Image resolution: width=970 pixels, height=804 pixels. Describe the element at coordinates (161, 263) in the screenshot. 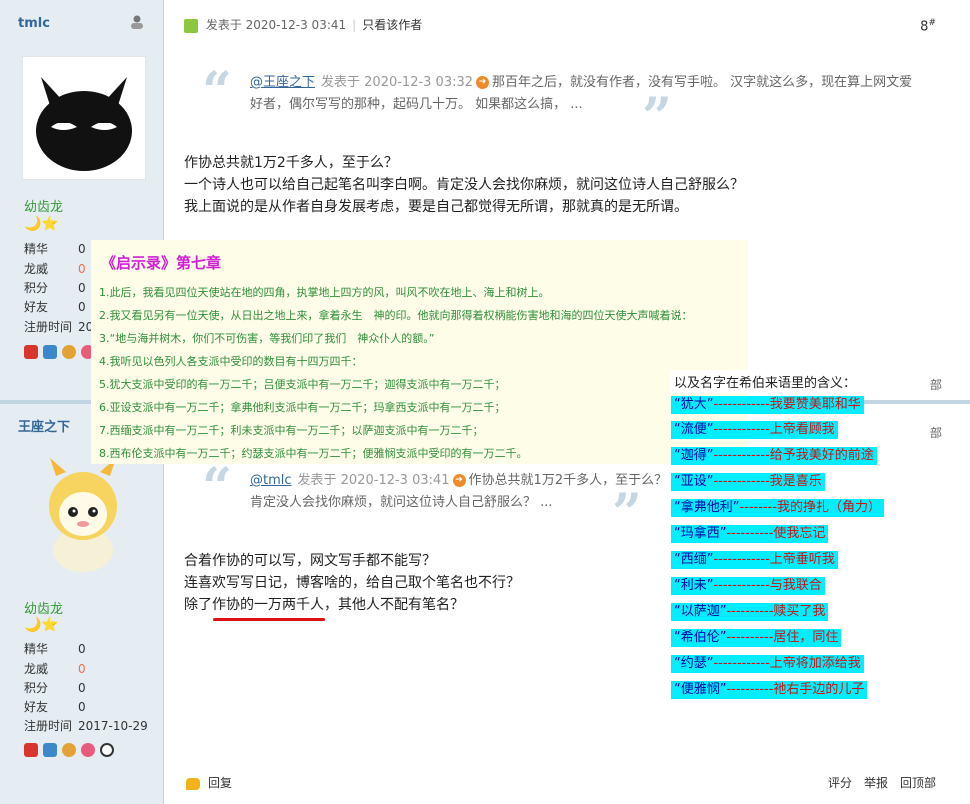

I see `excerpt-title: 《启示录》第七章` at that location.